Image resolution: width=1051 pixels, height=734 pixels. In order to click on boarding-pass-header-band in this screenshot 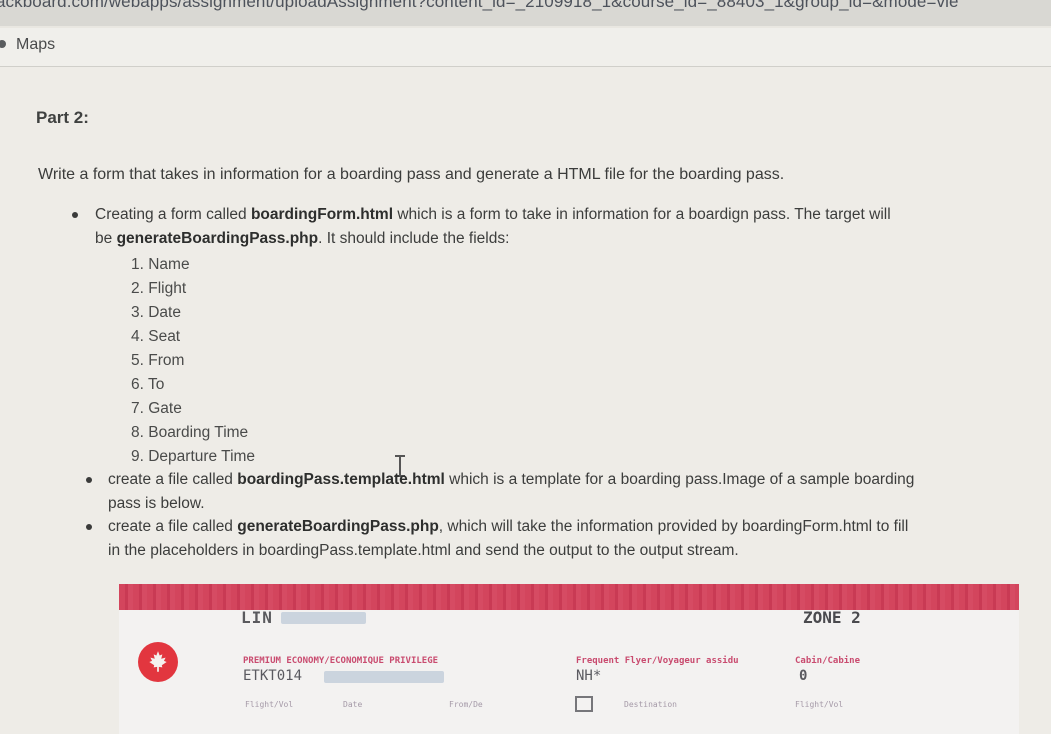, I will do `click(569, 597)`.